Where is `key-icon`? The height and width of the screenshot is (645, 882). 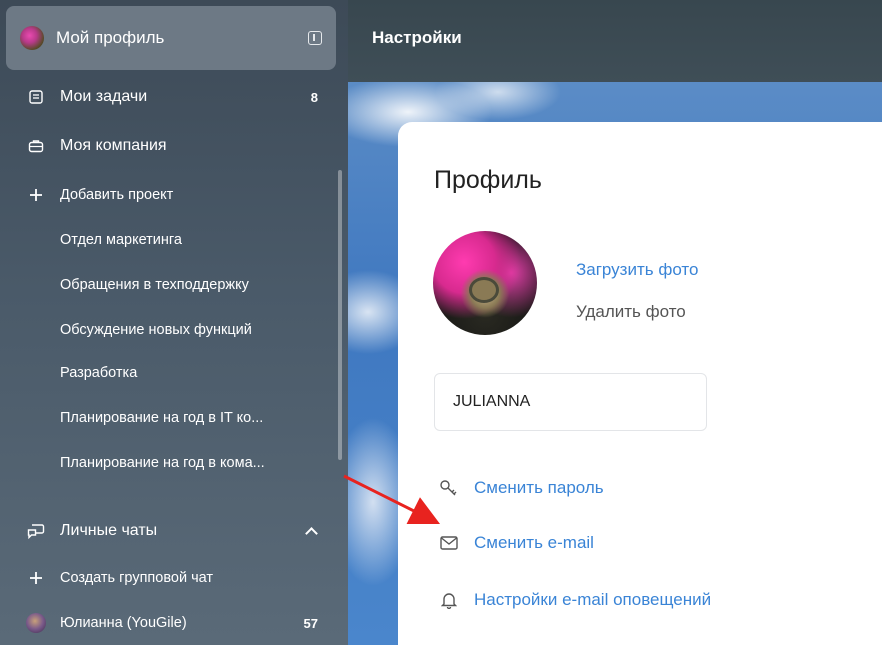
key-icon is located at coordinates (449, 488).